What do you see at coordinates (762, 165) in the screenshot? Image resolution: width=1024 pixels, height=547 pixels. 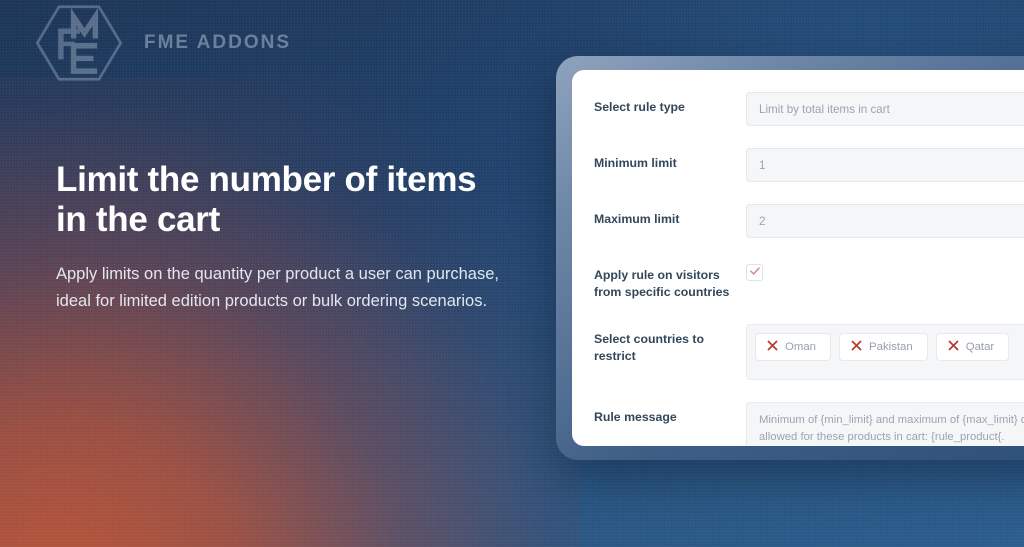 I see `minimum-limit-value: 1` at bounding box center [762, 165].